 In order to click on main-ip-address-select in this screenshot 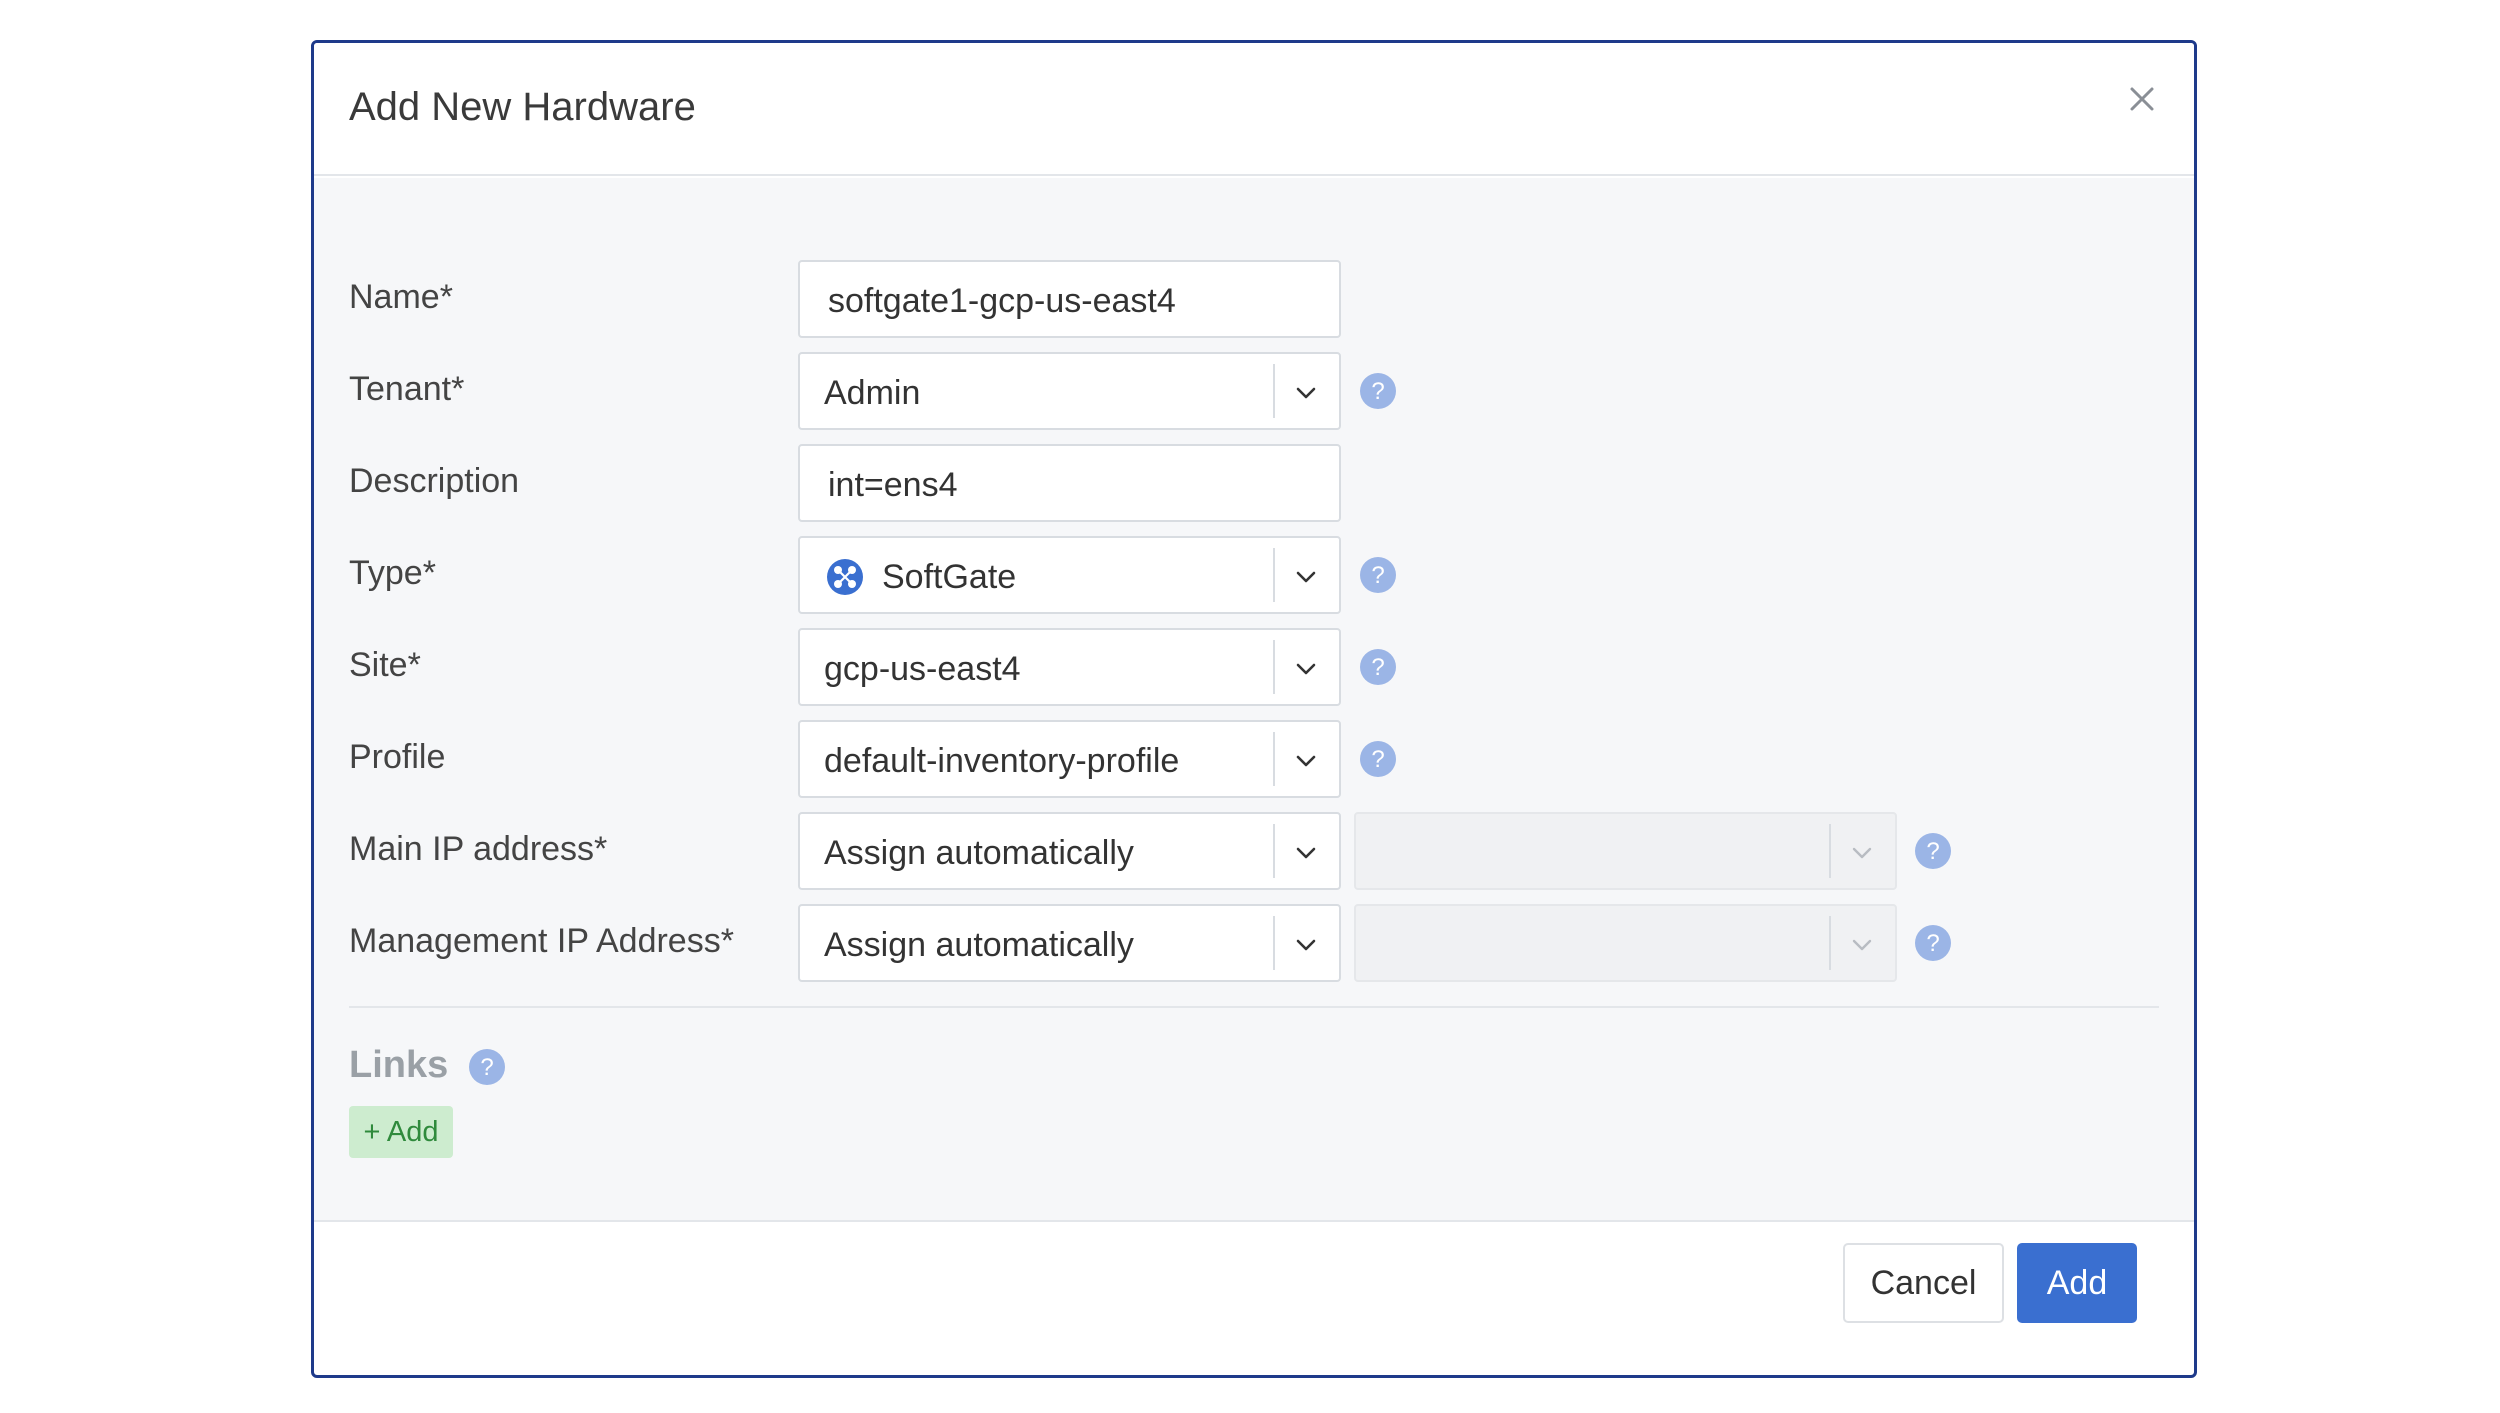, I will do `click(1625, 851)`.